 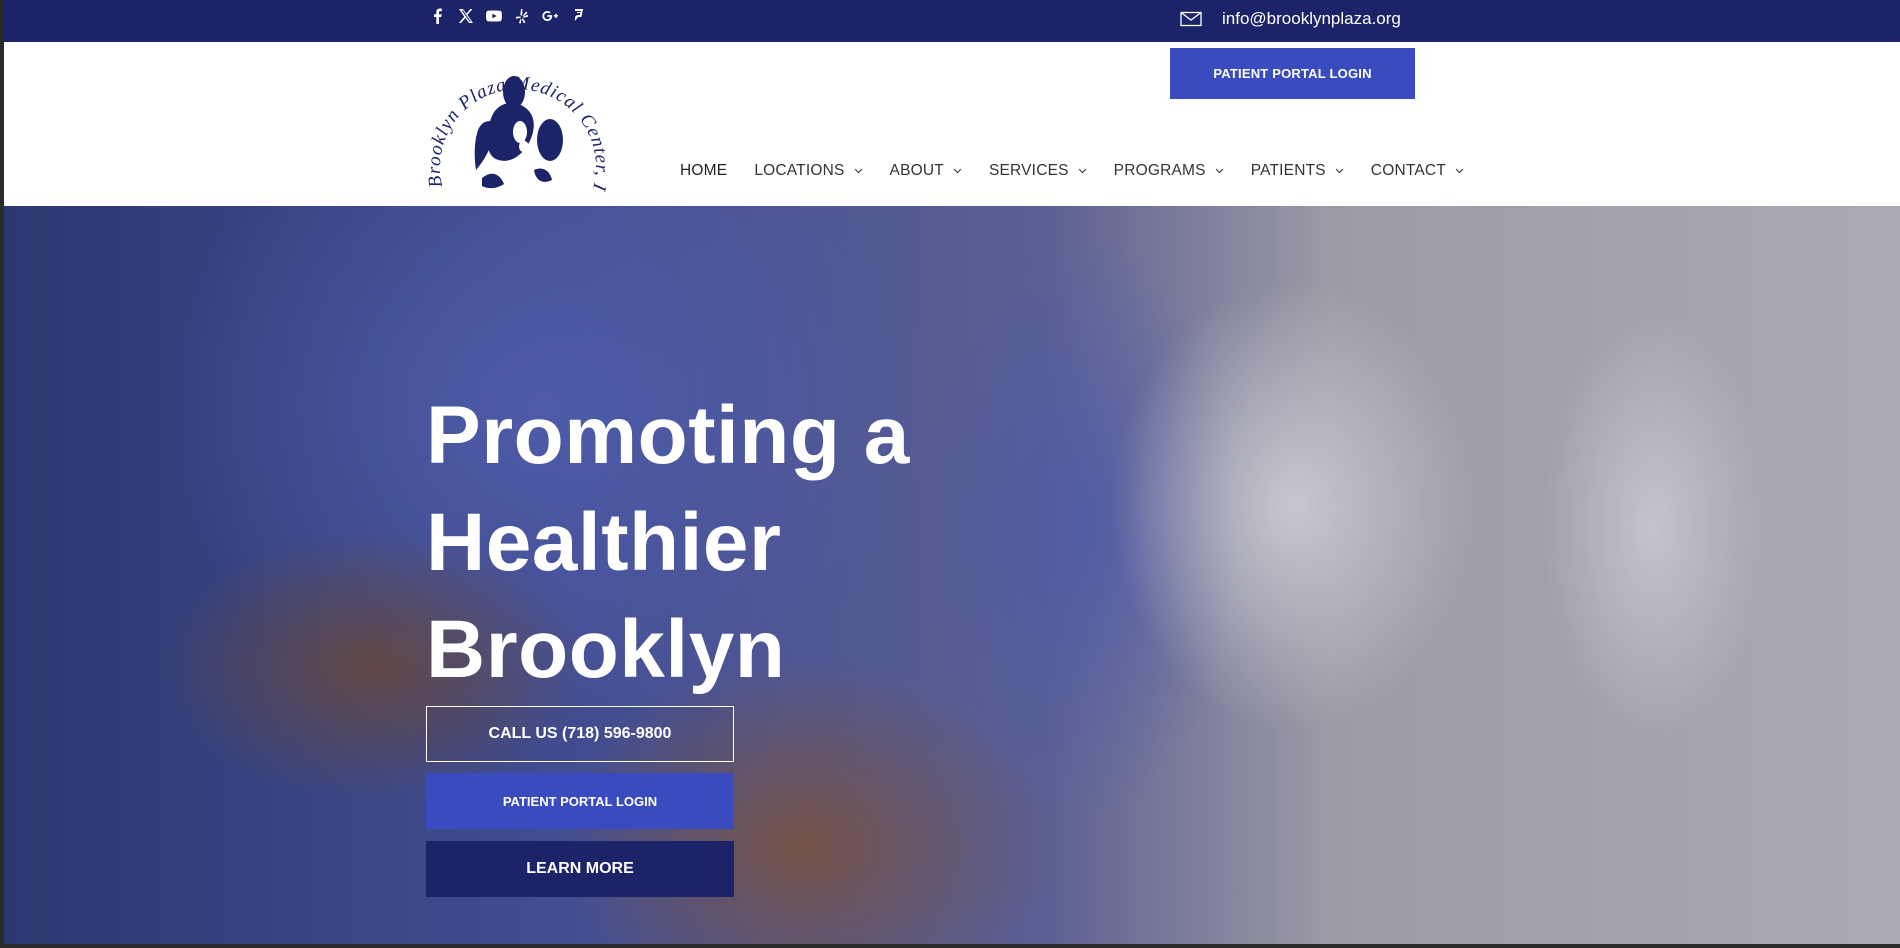 I want to click on call-us-button: CALL US (718) 596-9800, so click(x=580, y=734).